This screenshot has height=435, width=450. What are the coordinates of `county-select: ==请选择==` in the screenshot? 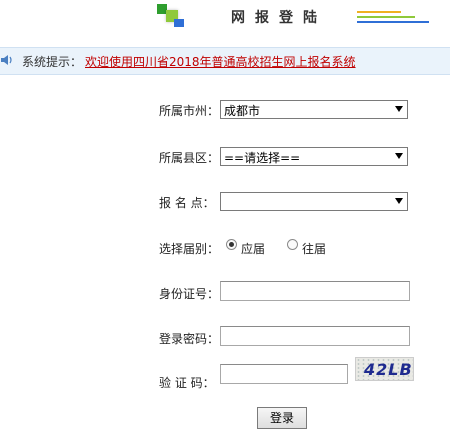 It's located at (314, 156).